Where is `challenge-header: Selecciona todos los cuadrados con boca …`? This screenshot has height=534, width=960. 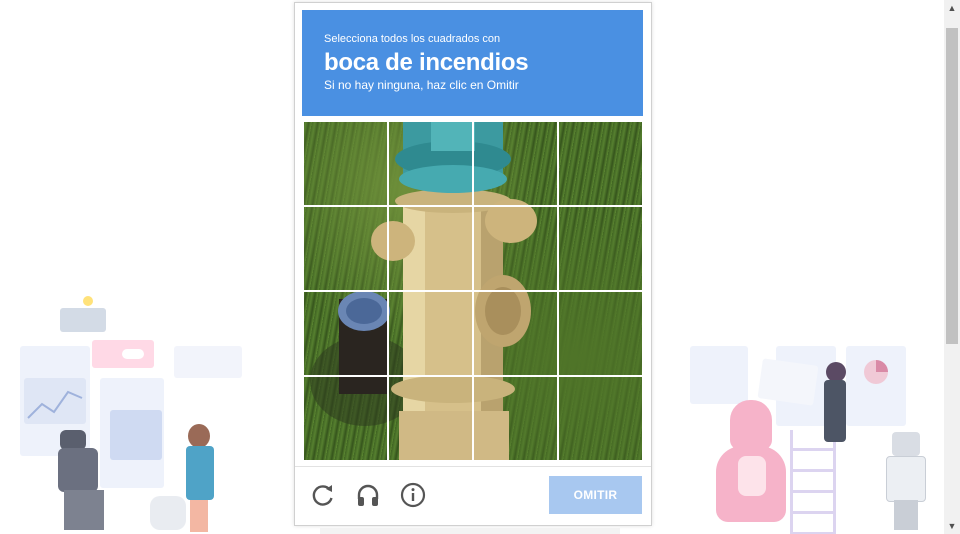 challenge-header: Selecciona todos los cuadrados con boca … is located at coordinates (472, 63).